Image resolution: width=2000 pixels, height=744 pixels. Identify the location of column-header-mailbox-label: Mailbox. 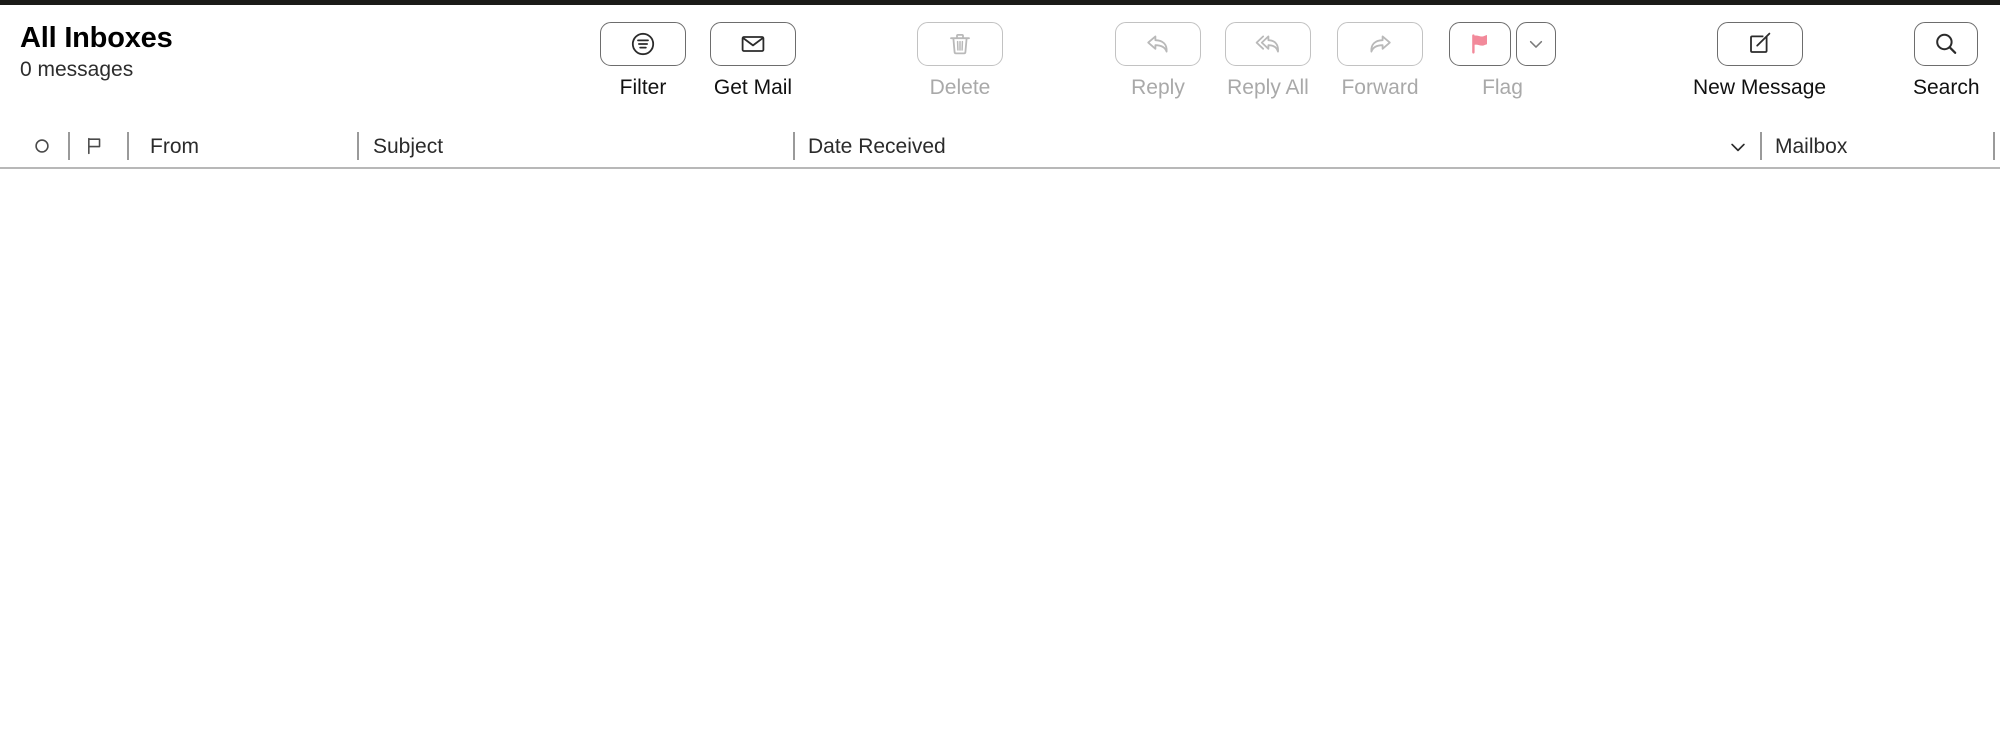
(1811, 146).